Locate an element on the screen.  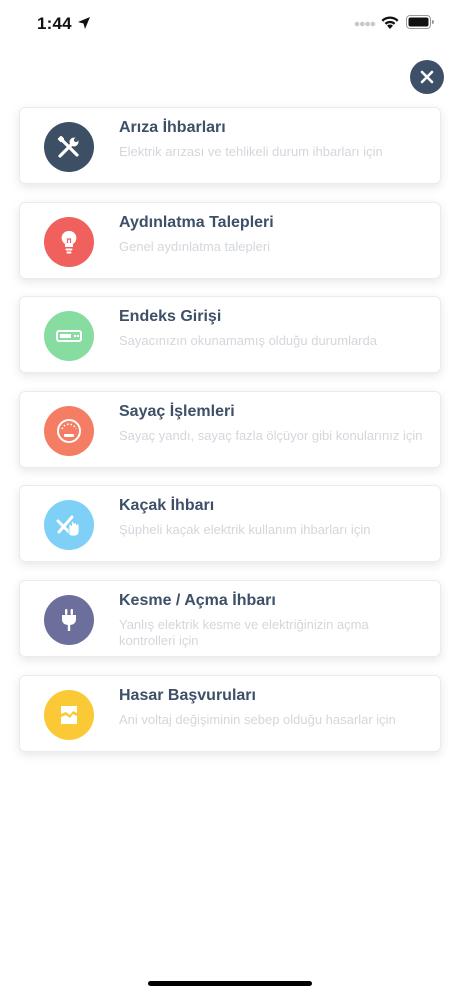
plug-icon is located at coordinates (69, 619).